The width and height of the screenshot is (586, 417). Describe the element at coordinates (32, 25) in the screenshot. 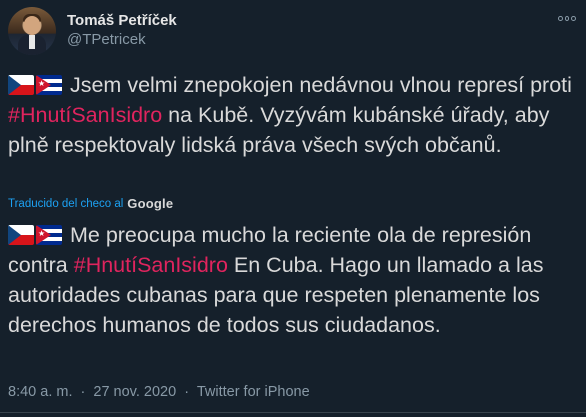

I see `avatar-head` at that location.